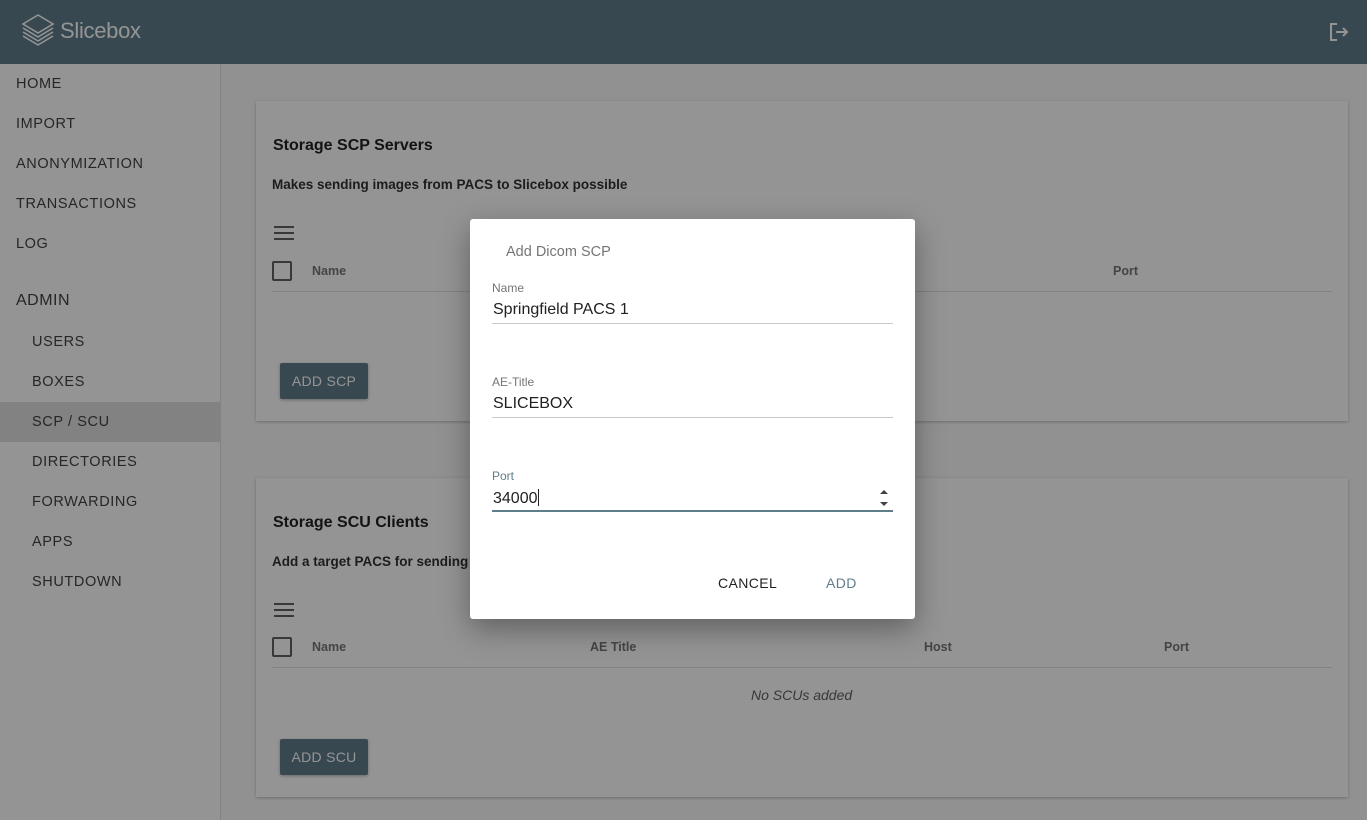  What do you see at coordinates (503, 476) in the screenshot?
I see `port-field-label: Port` at bounding box center [503, 476].